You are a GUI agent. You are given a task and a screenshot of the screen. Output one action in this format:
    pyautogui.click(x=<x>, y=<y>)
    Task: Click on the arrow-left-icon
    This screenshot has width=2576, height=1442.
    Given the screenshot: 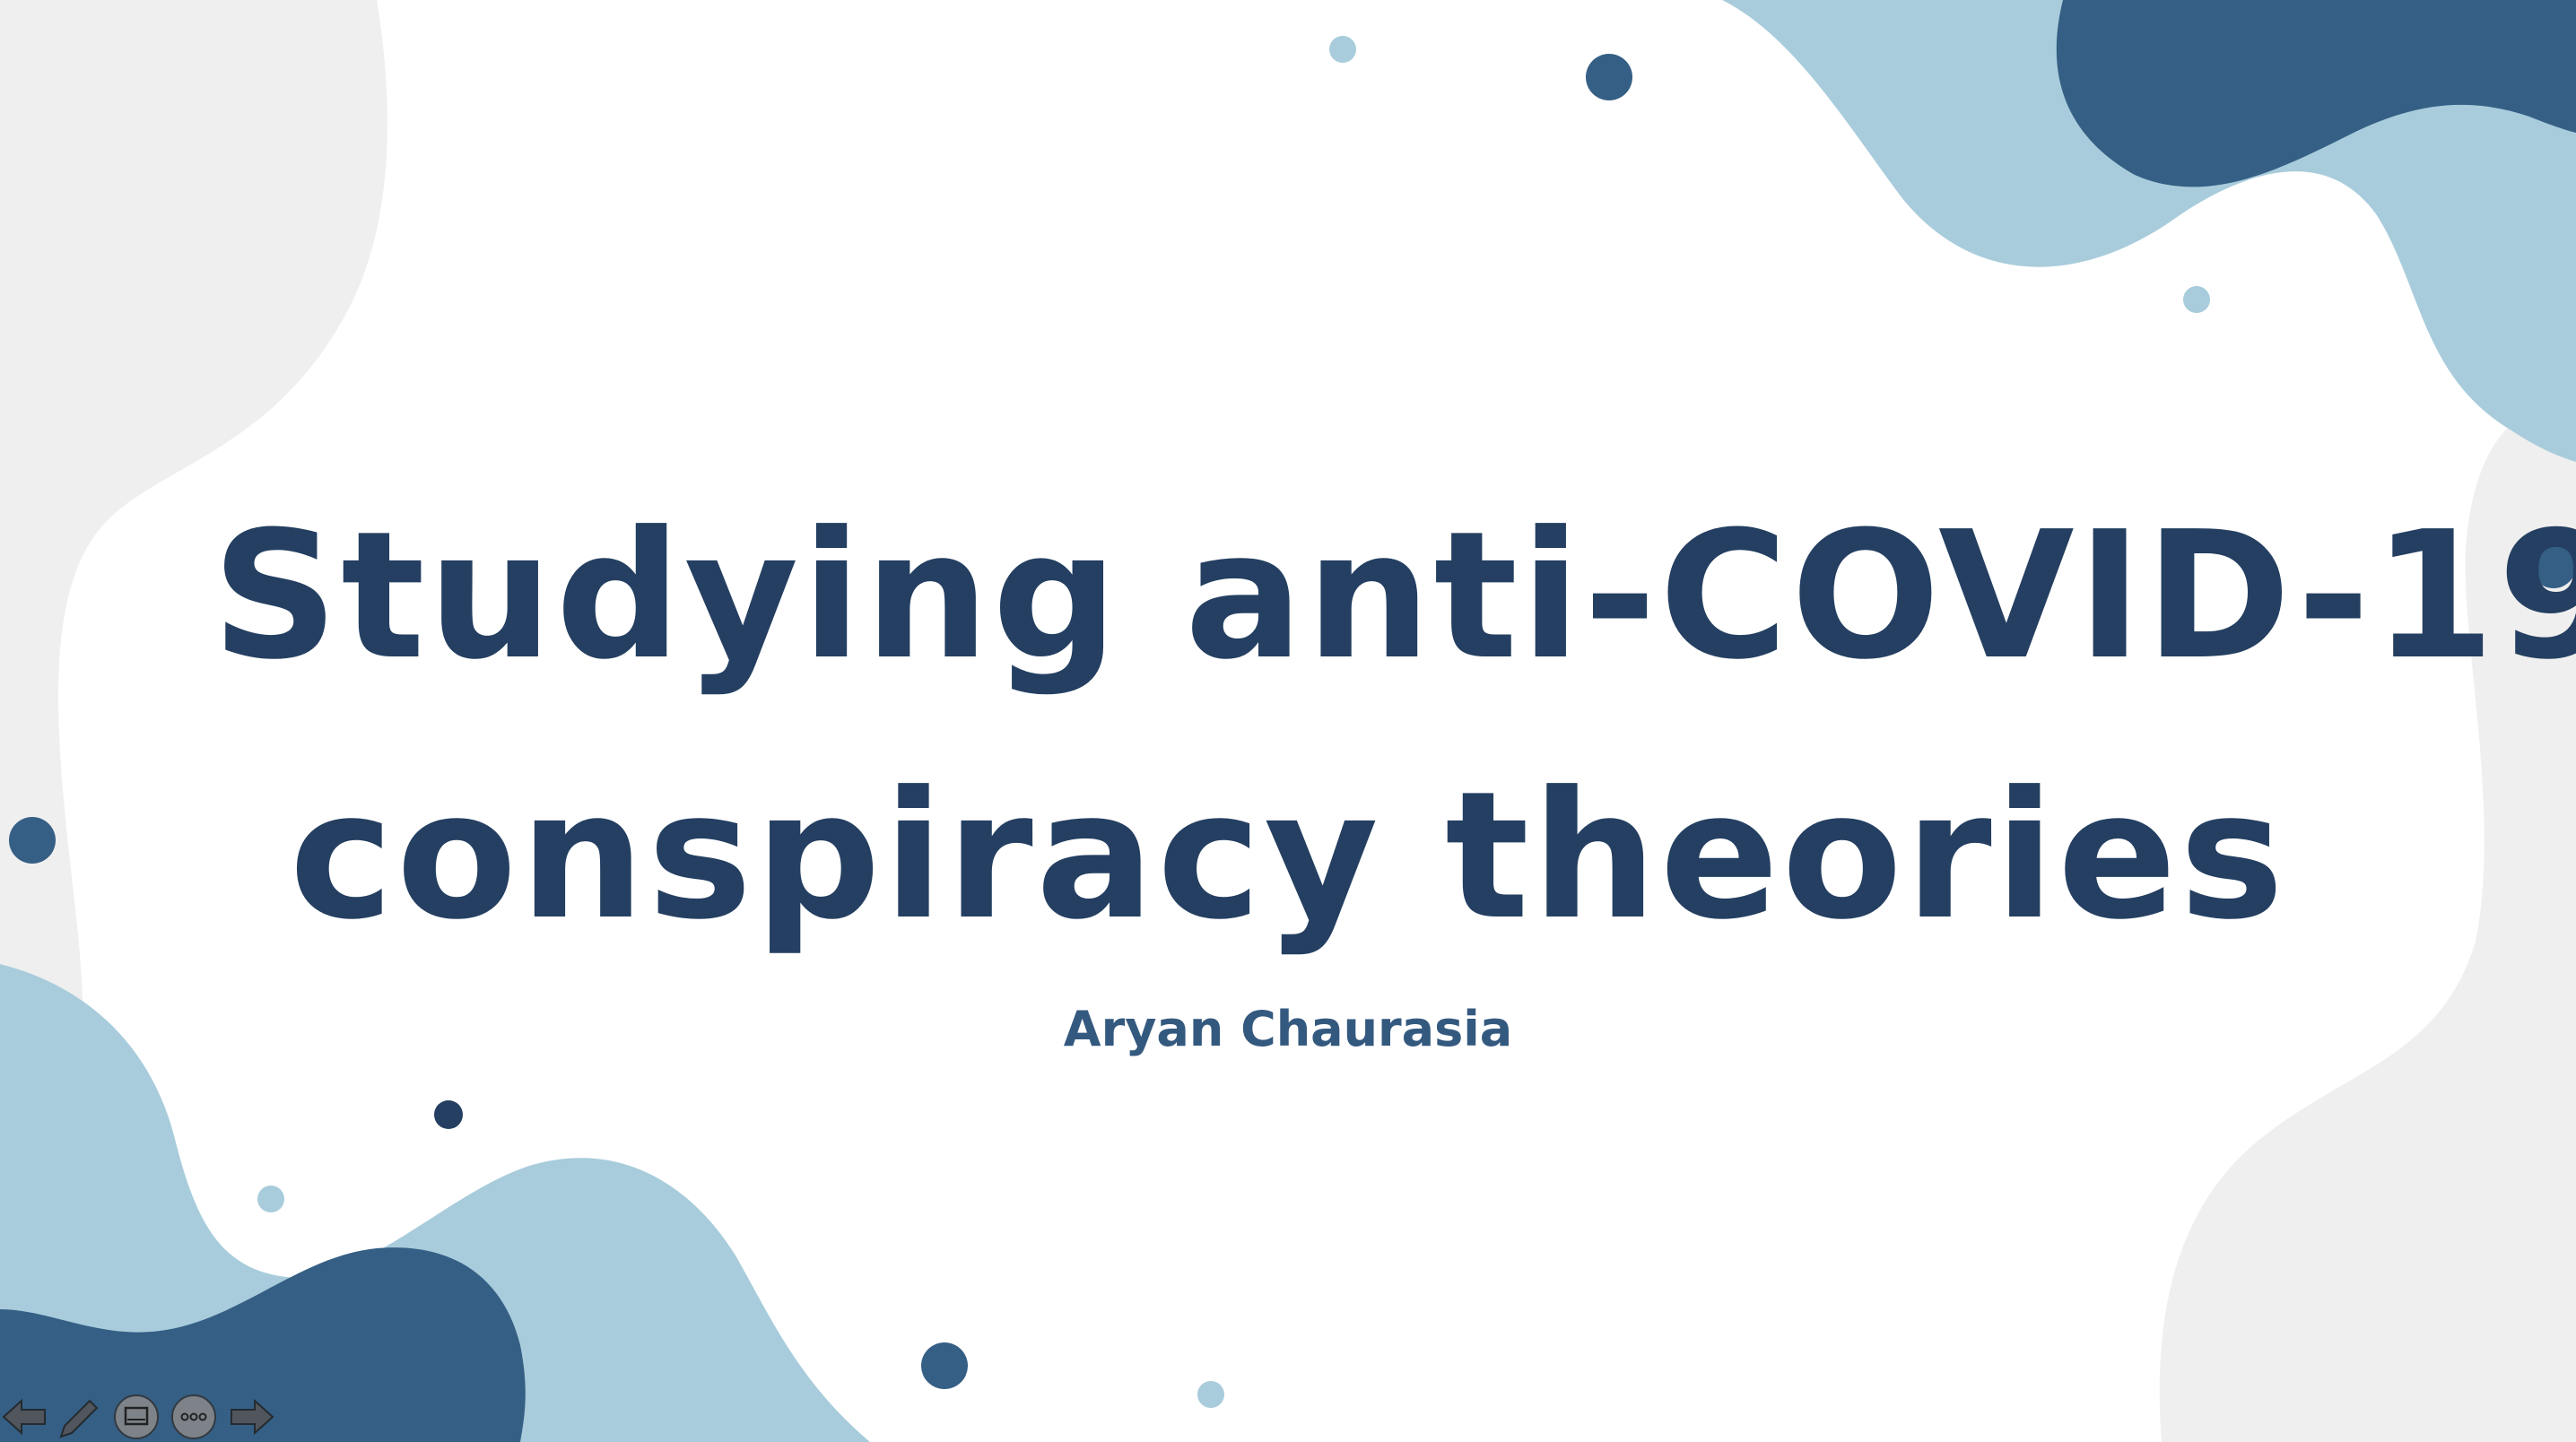 What is the action you would take?
    pyautogui.click(x=25, y=1417)
    